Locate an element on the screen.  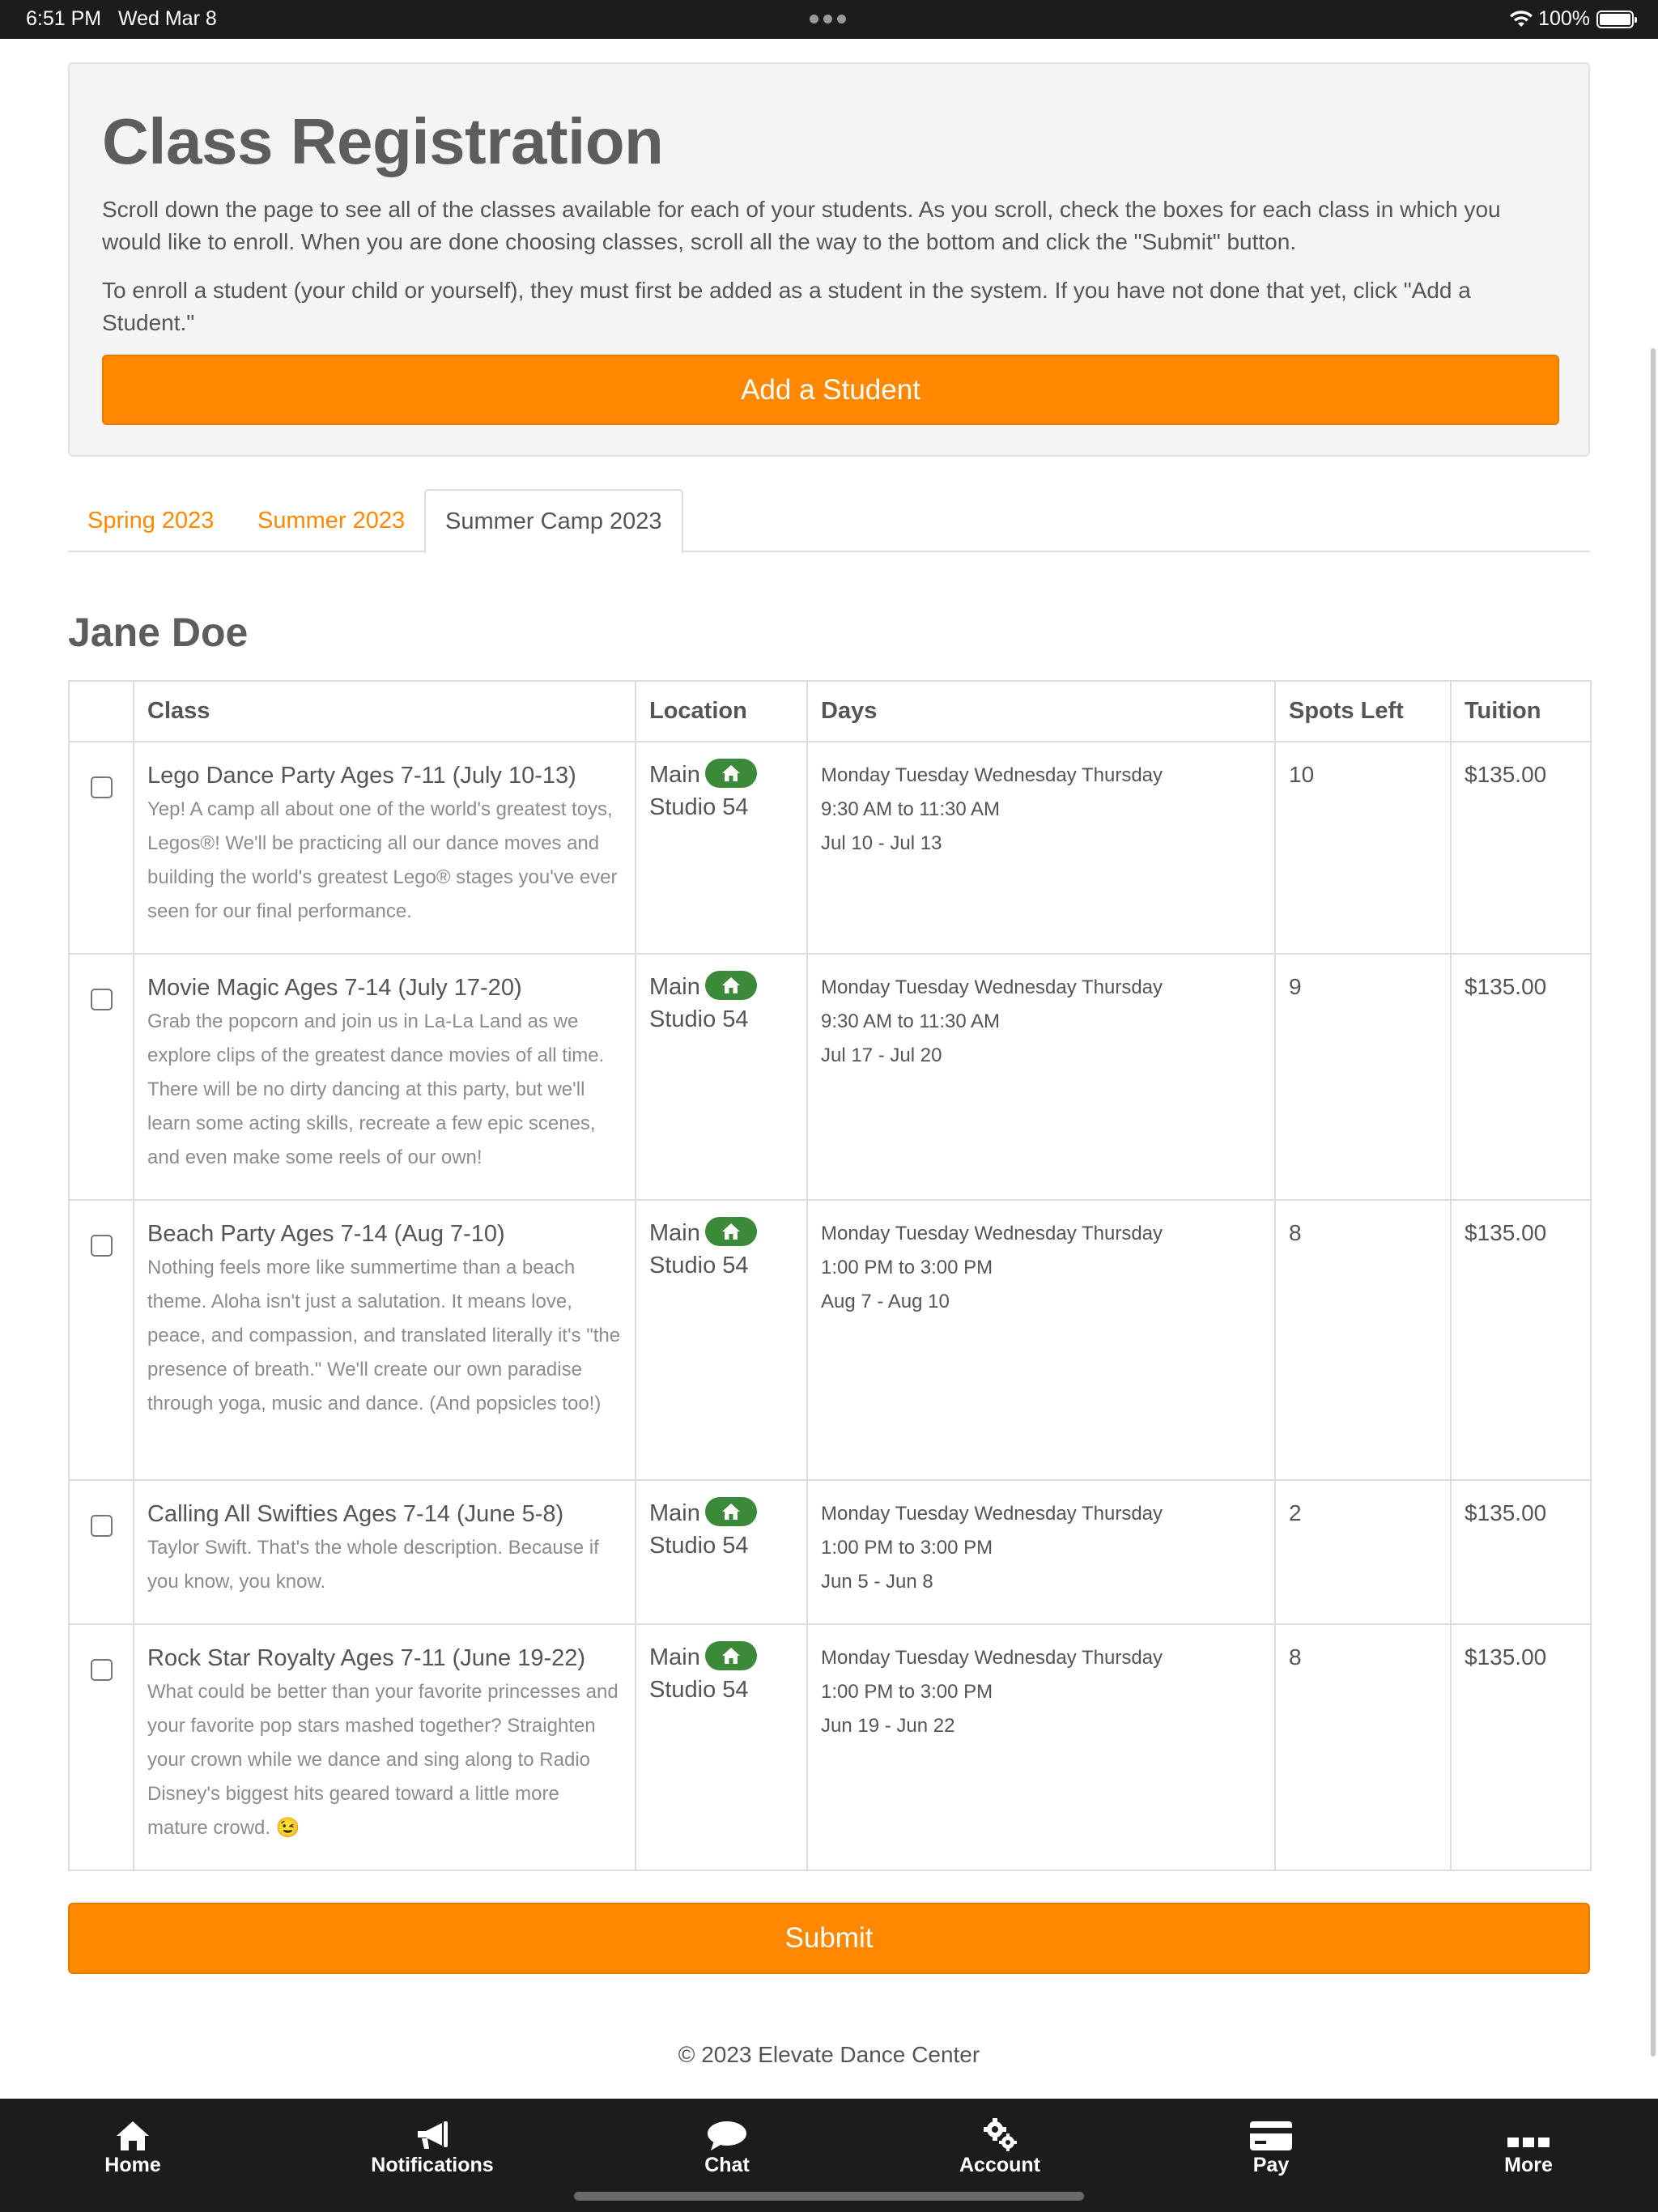
more-dots-icon is located at coordinates (1528, 2143).